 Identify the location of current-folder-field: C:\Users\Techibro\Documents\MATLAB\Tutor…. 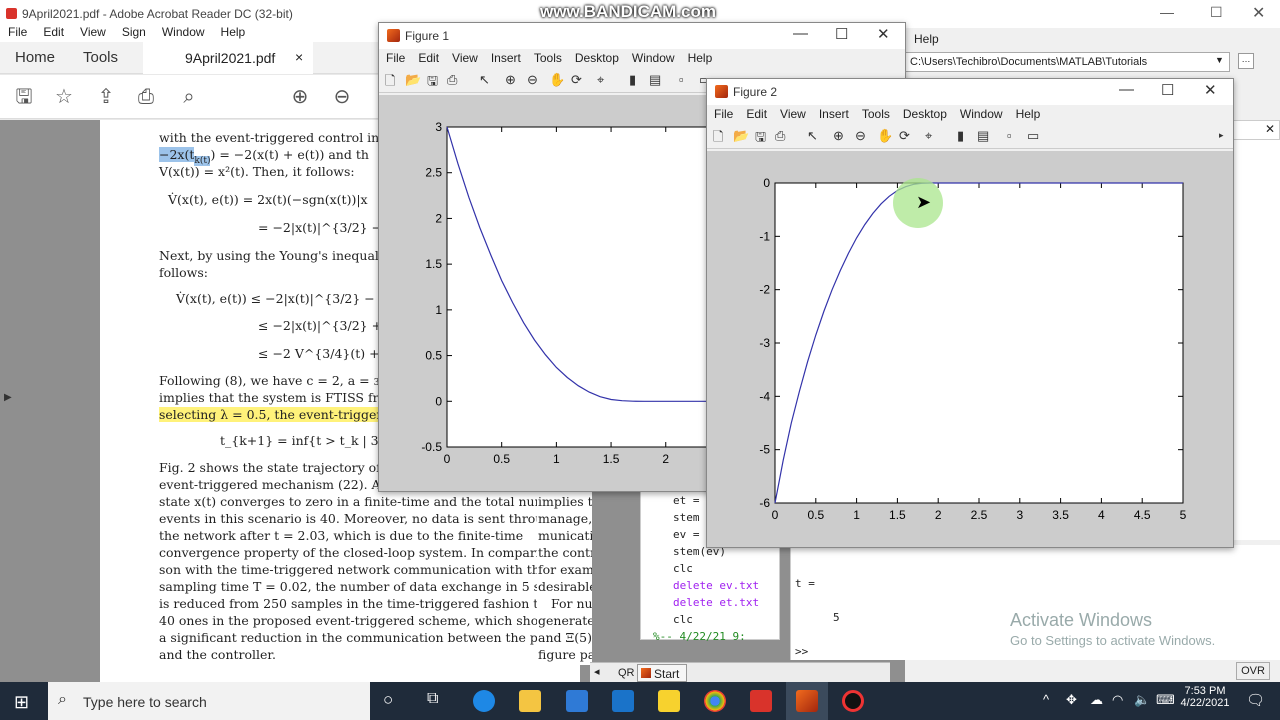
(1067, 62).